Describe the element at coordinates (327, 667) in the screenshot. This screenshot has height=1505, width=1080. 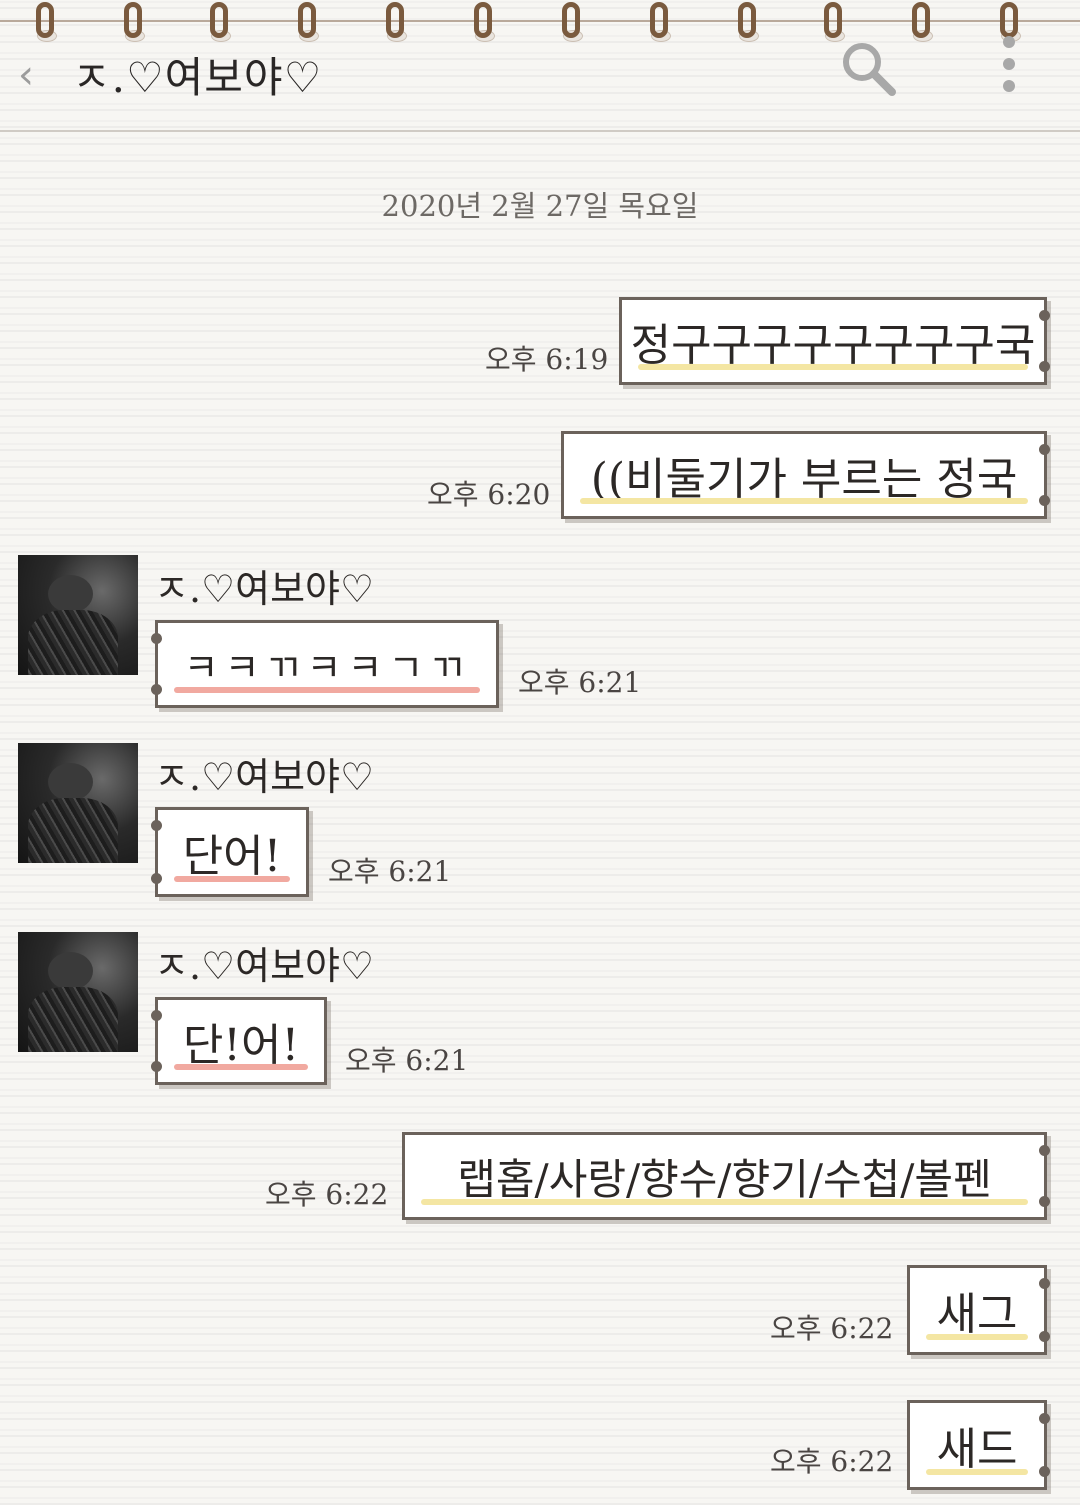
I see `message-text: ㅋㅋㄲㅋㅋㄱㄲ` at that location.